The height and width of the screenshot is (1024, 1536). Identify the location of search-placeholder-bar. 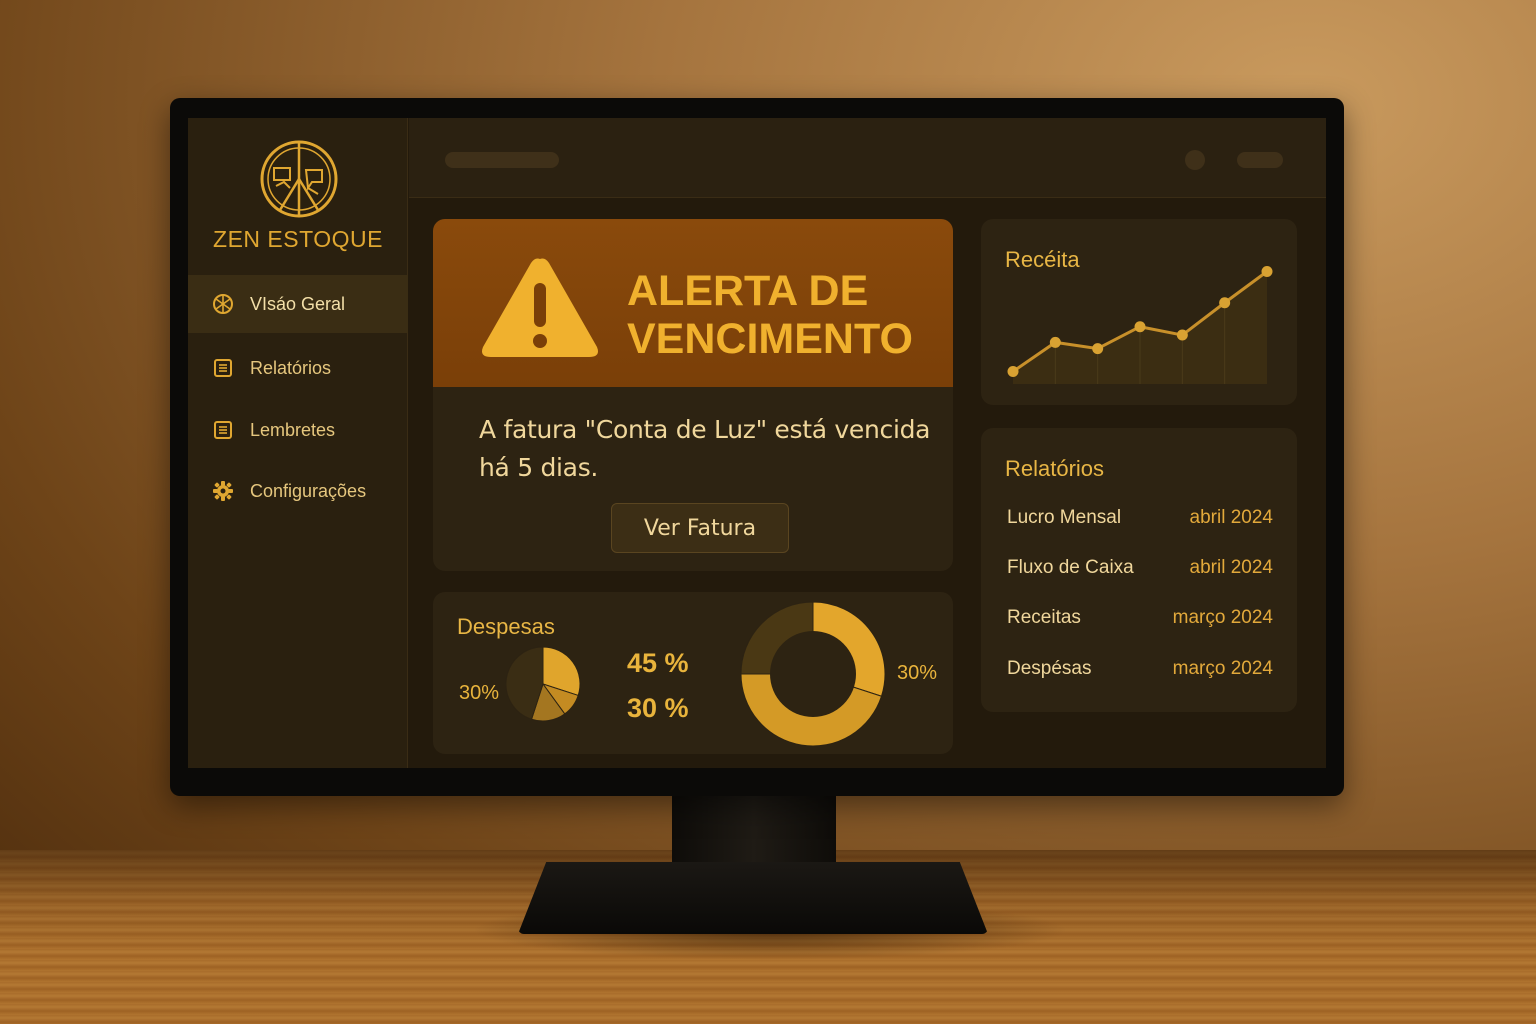
(502, 160).